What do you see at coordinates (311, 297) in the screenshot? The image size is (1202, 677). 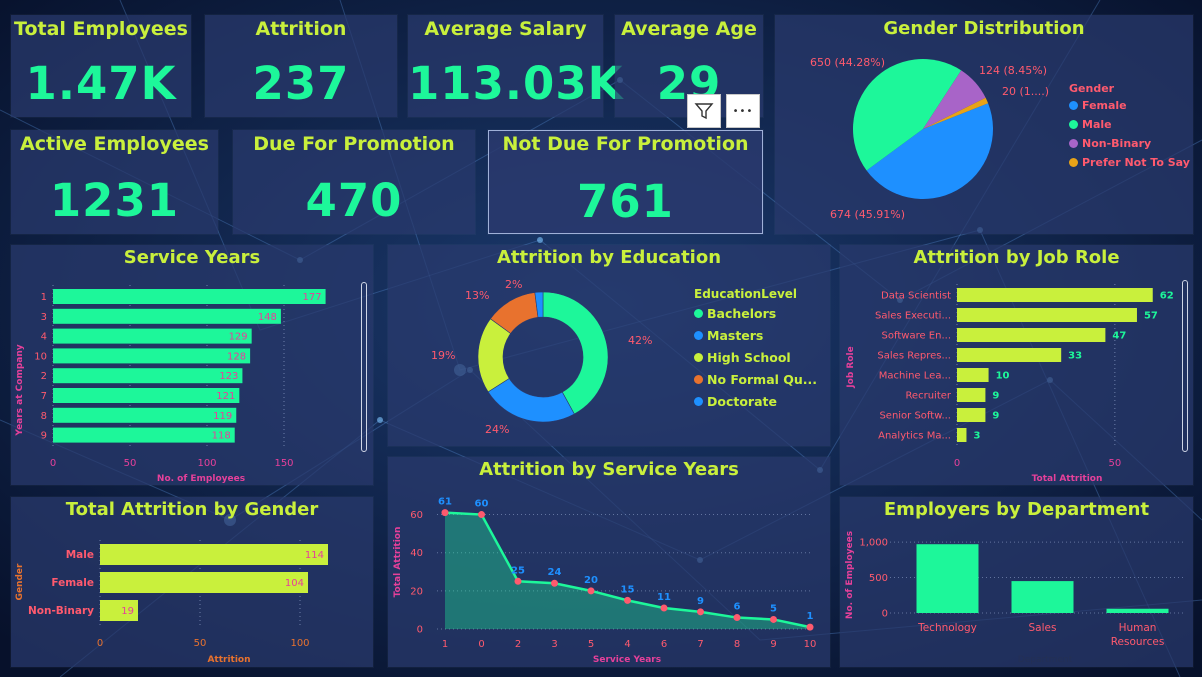 I see `data-label: 177` at bounding box center [311, 297].